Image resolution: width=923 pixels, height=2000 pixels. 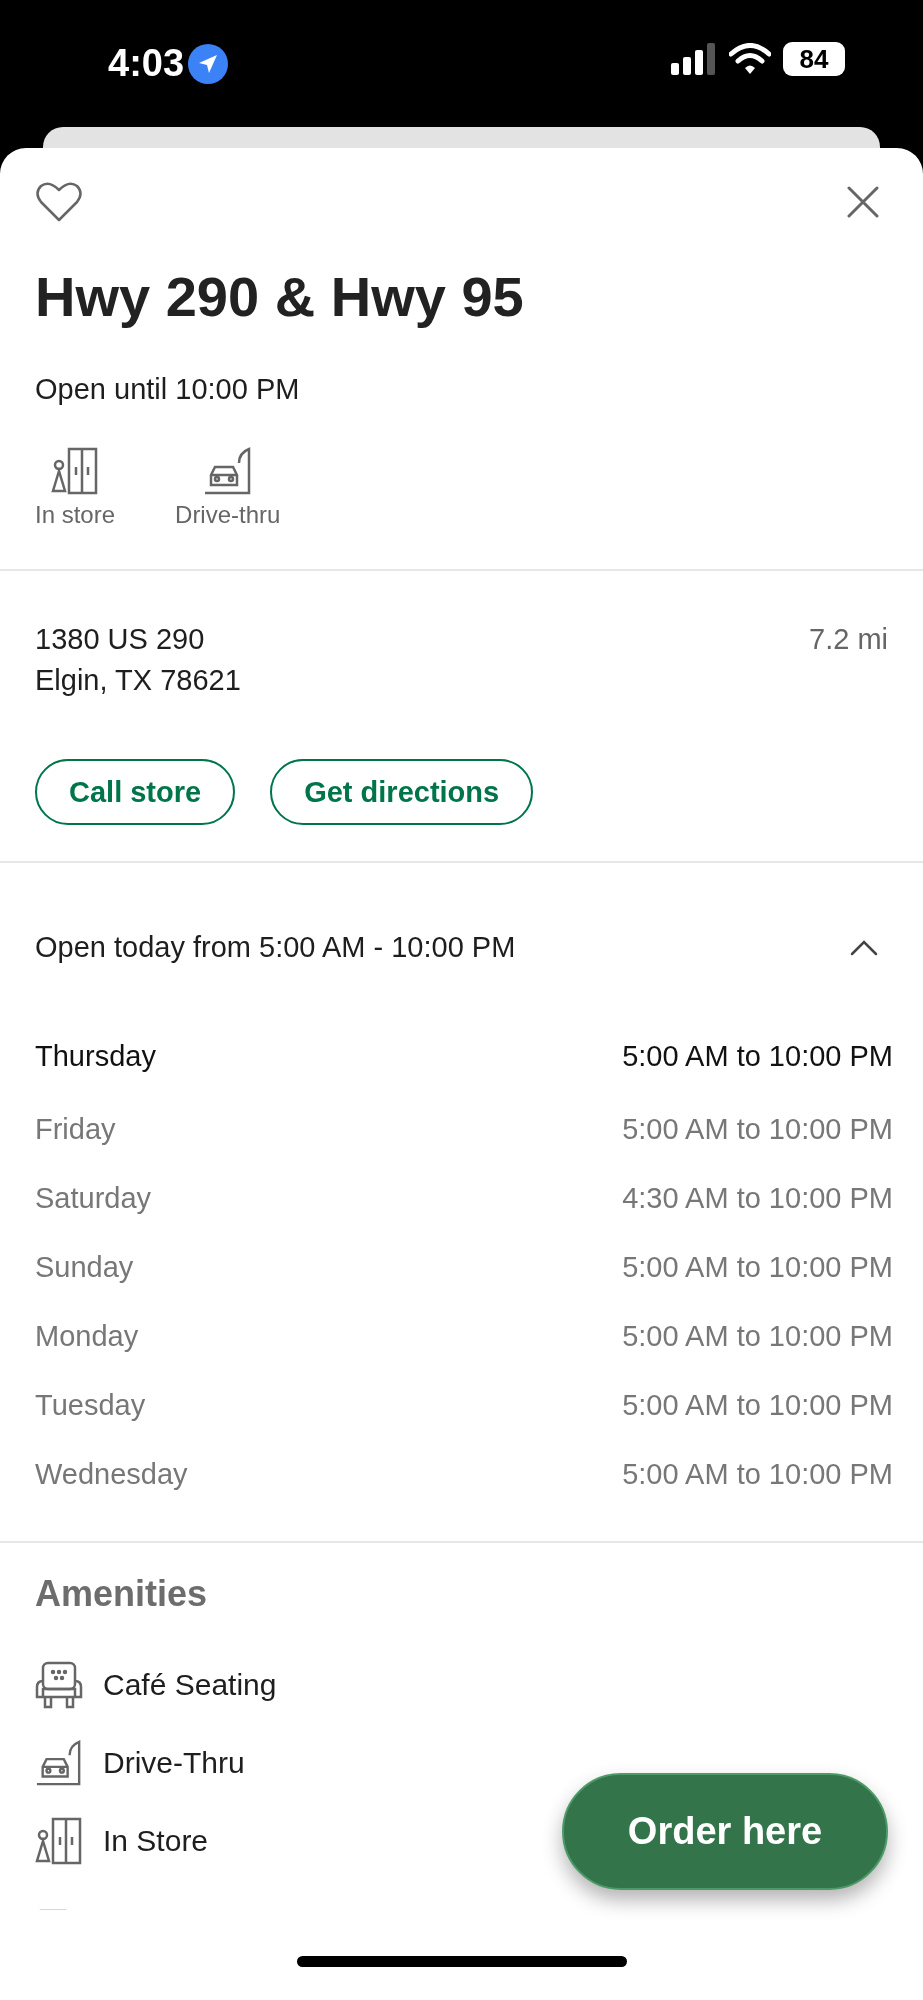 What do you see at coordinates (156, 1841) in the screenshot?
I see `amenity-label: In Store` at bounding box center [156, 1841].